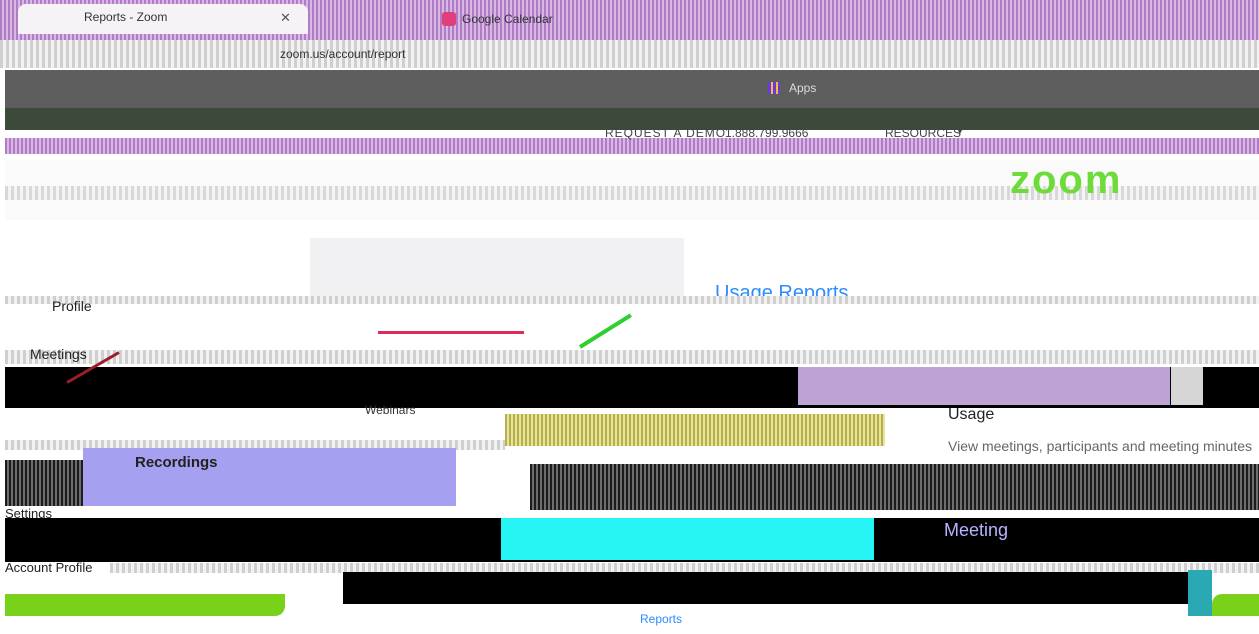 This screenshot has height=634, width=1259. I want to click on cyan-block, so click(687, 539).